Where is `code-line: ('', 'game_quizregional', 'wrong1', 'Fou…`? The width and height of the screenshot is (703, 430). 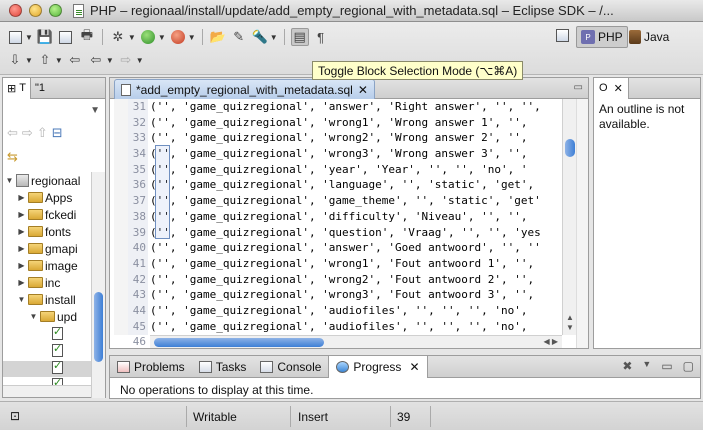 code-line: ('', 'game_quizregional', 'wrong1', 'Fou… is located at coordinates (356, 264).